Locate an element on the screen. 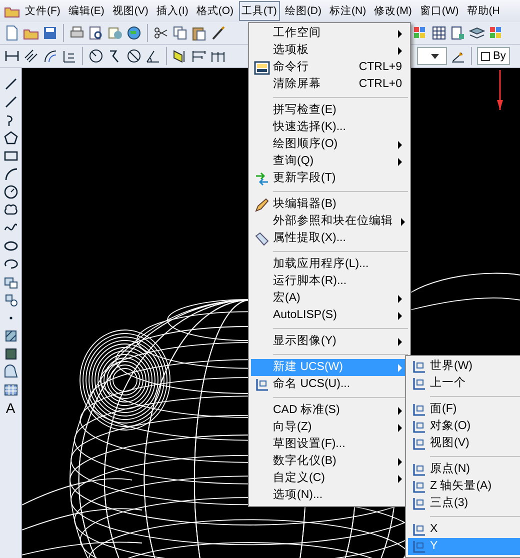  menu-item: 块编辑器(B) is located at coordinates (329, 204).